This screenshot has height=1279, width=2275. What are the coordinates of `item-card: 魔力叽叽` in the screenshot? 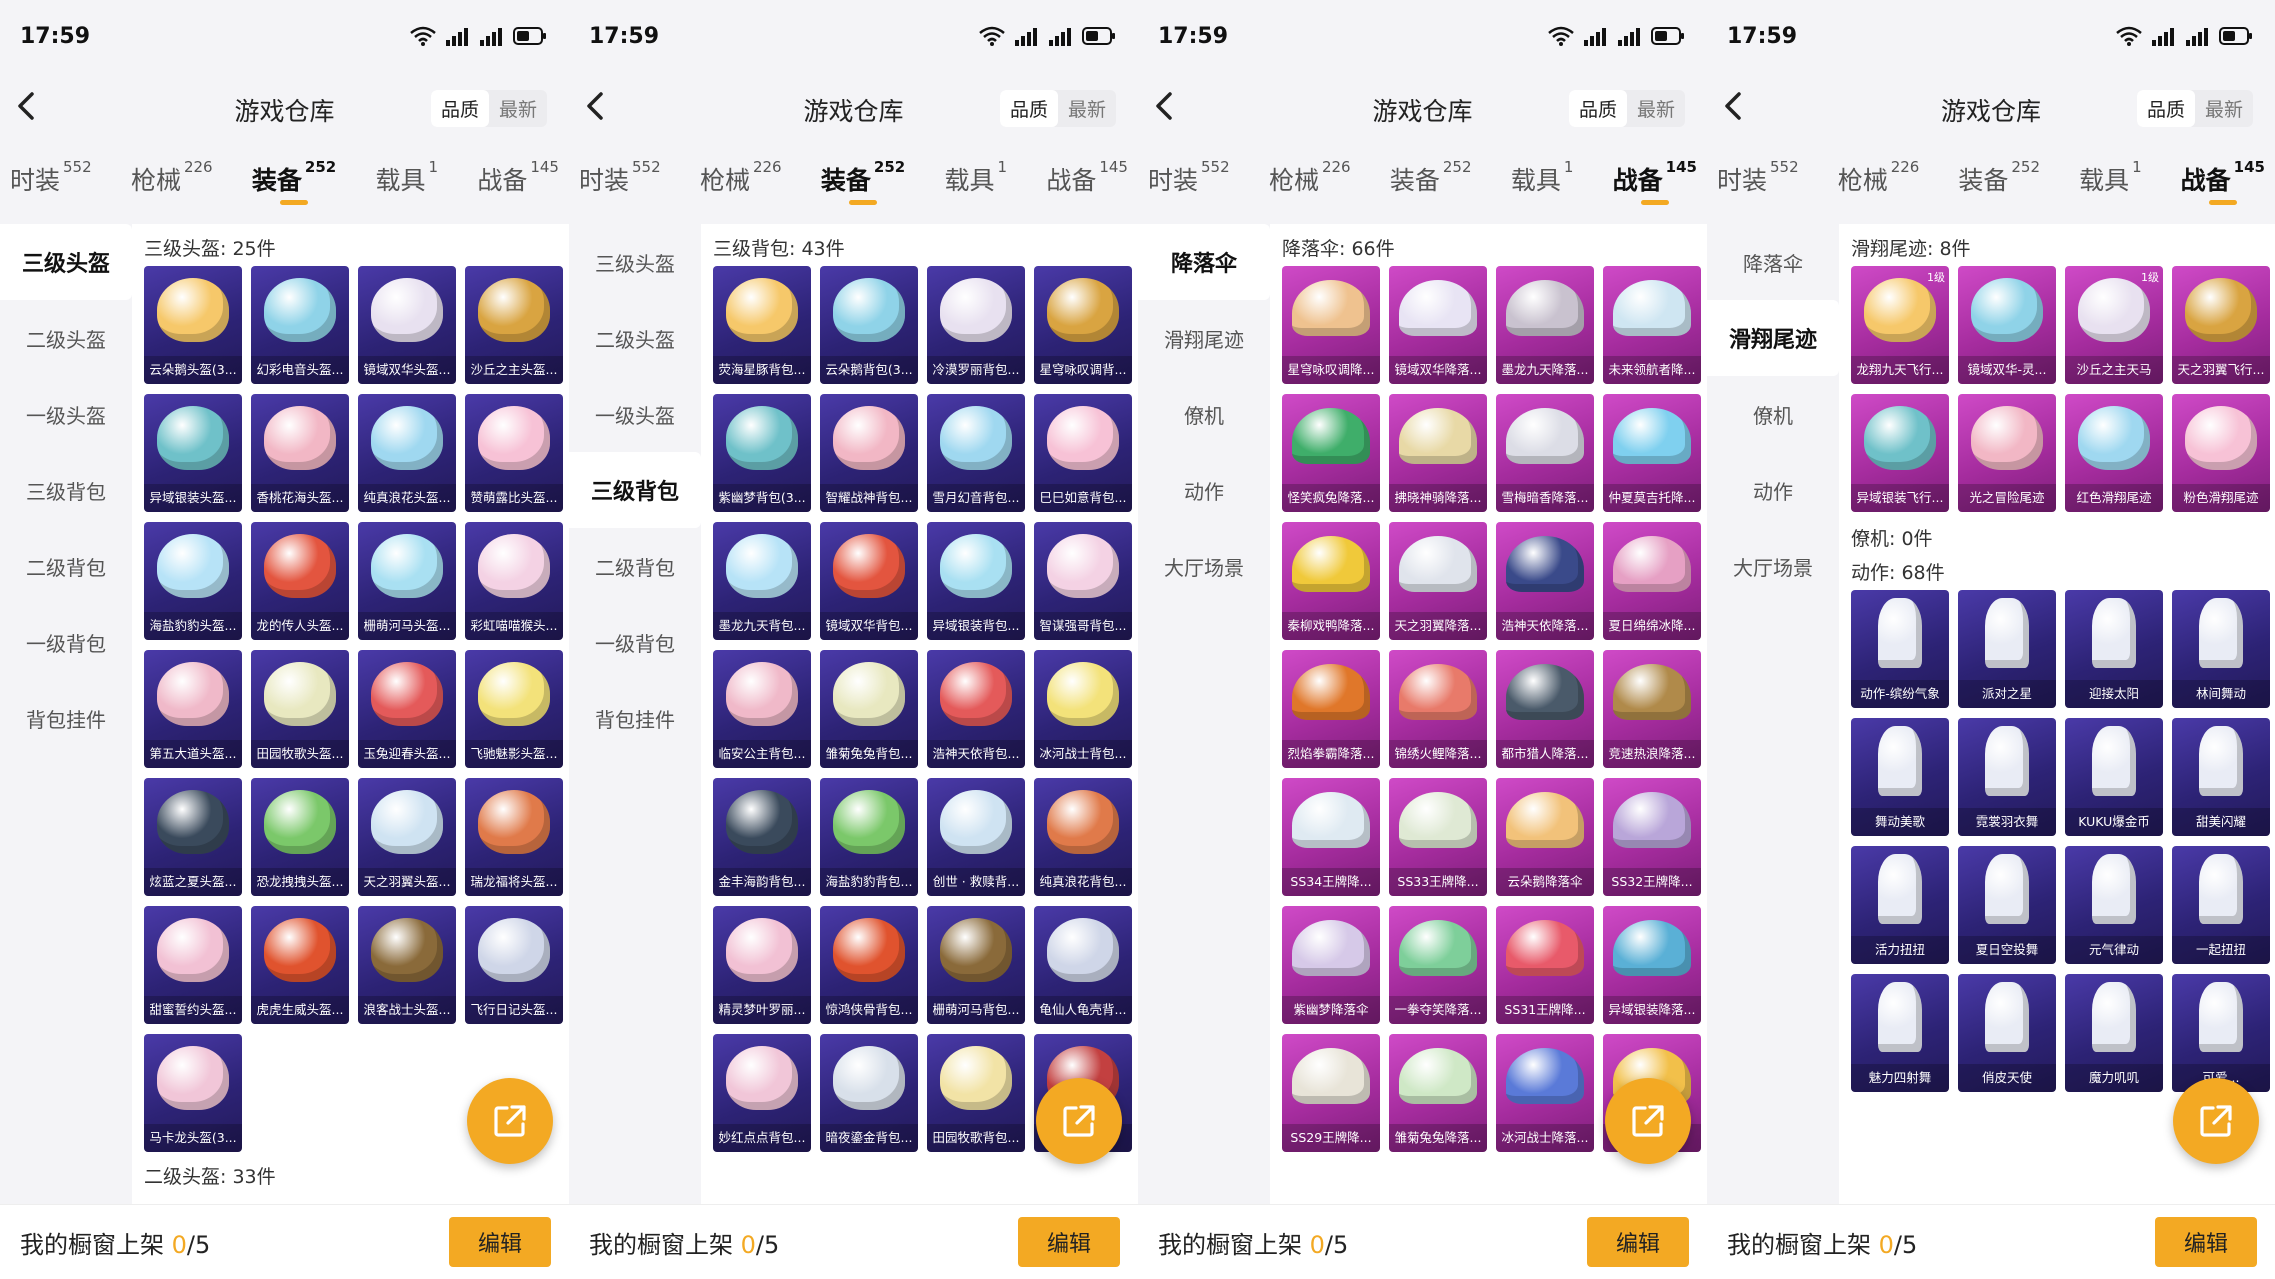 It's located at (2114, 1033).